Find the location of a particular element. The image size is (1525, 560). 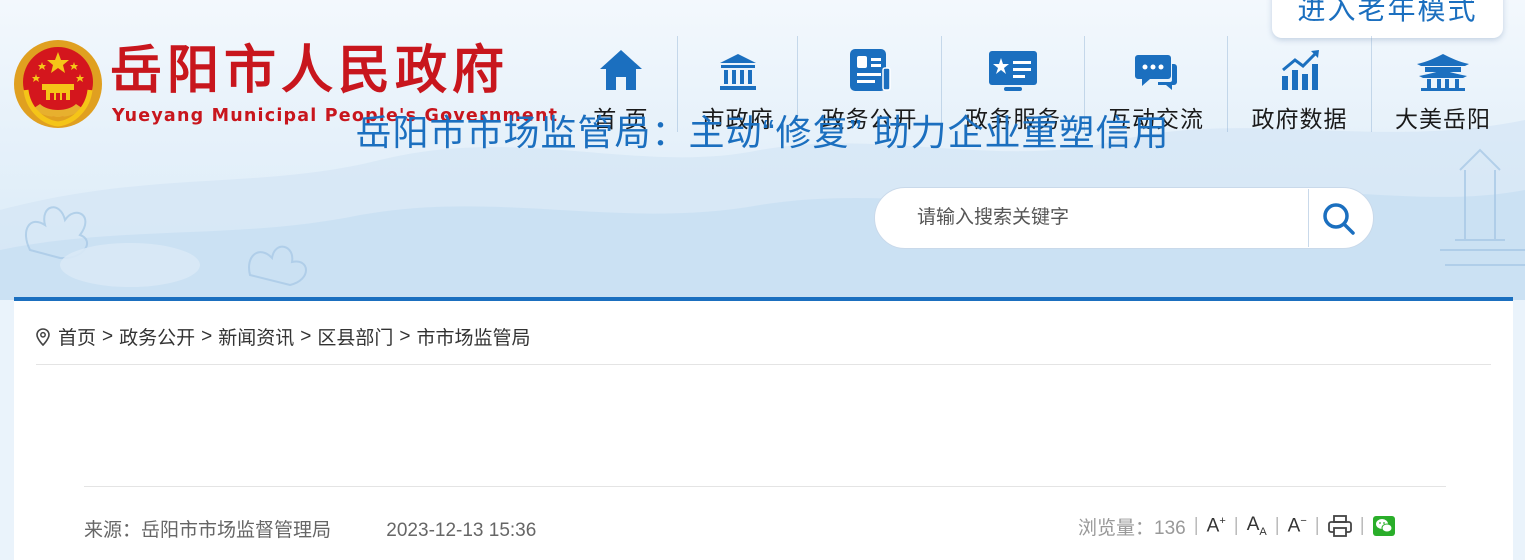

breadcrumb-link-districts: 区县部门 is located at coordinates (355, 336).